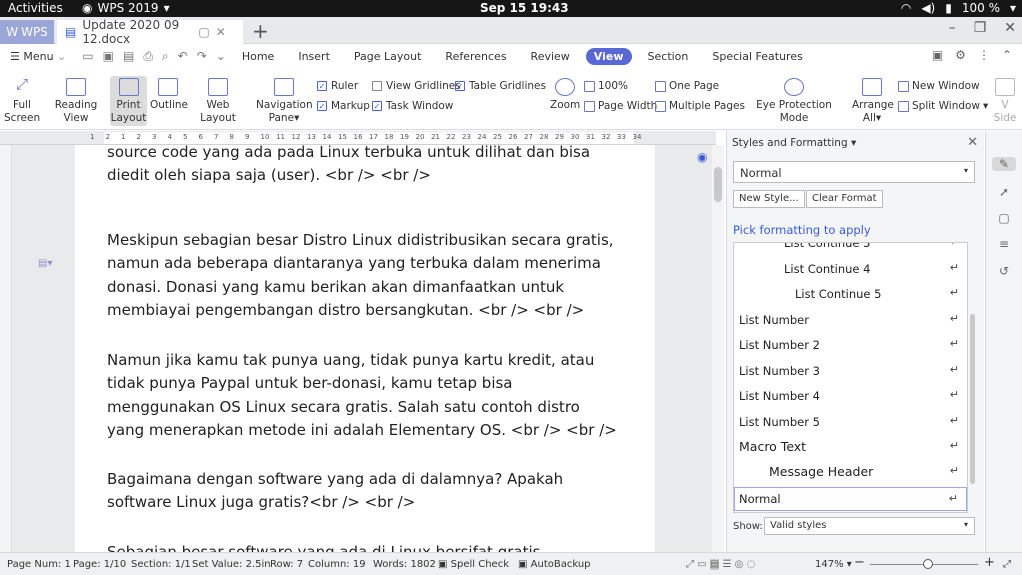 The image size is (1022, 575). What do you see at coordinates (608, 56) in the screenshot?
I see `tab-view: View` at bounding box center [608, 56].